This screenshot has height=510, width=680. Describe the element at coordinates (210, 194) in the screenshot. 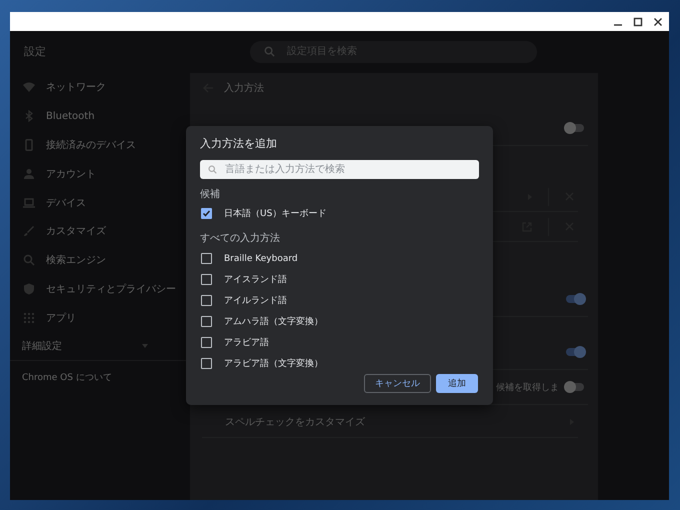

I see `section-heading: 候補` at that location.